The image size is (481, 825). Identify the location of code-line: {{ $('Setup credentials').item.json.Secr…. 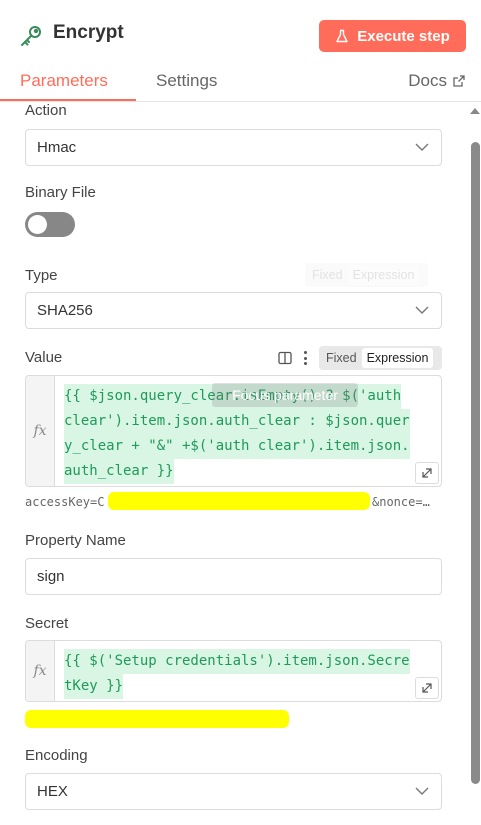
(237, 661).